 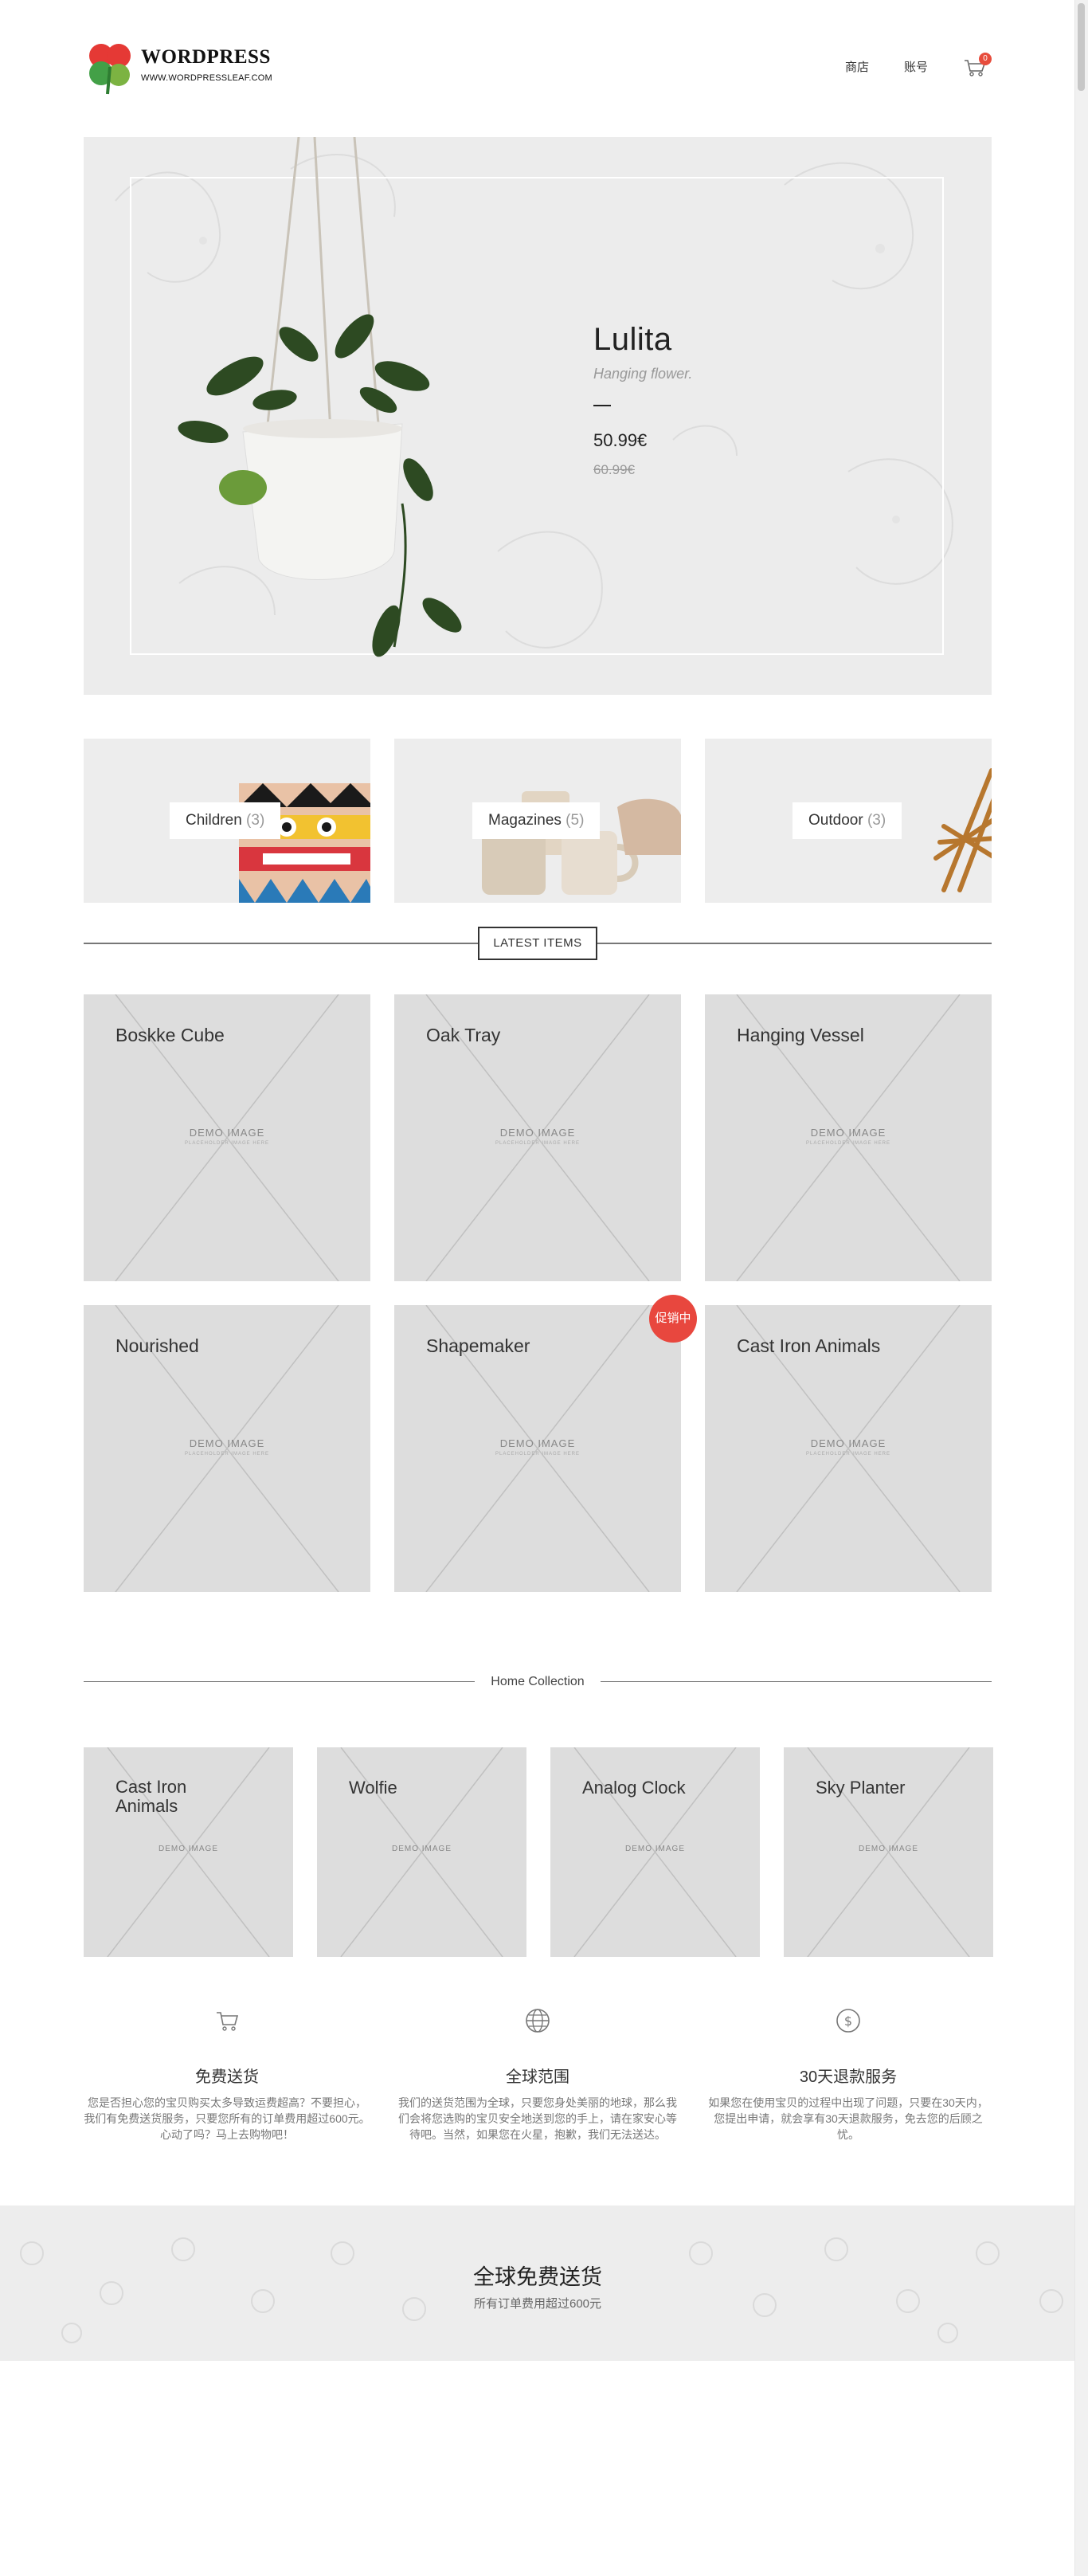 I want to click on cart-icon, so click(x=228, y=2022).